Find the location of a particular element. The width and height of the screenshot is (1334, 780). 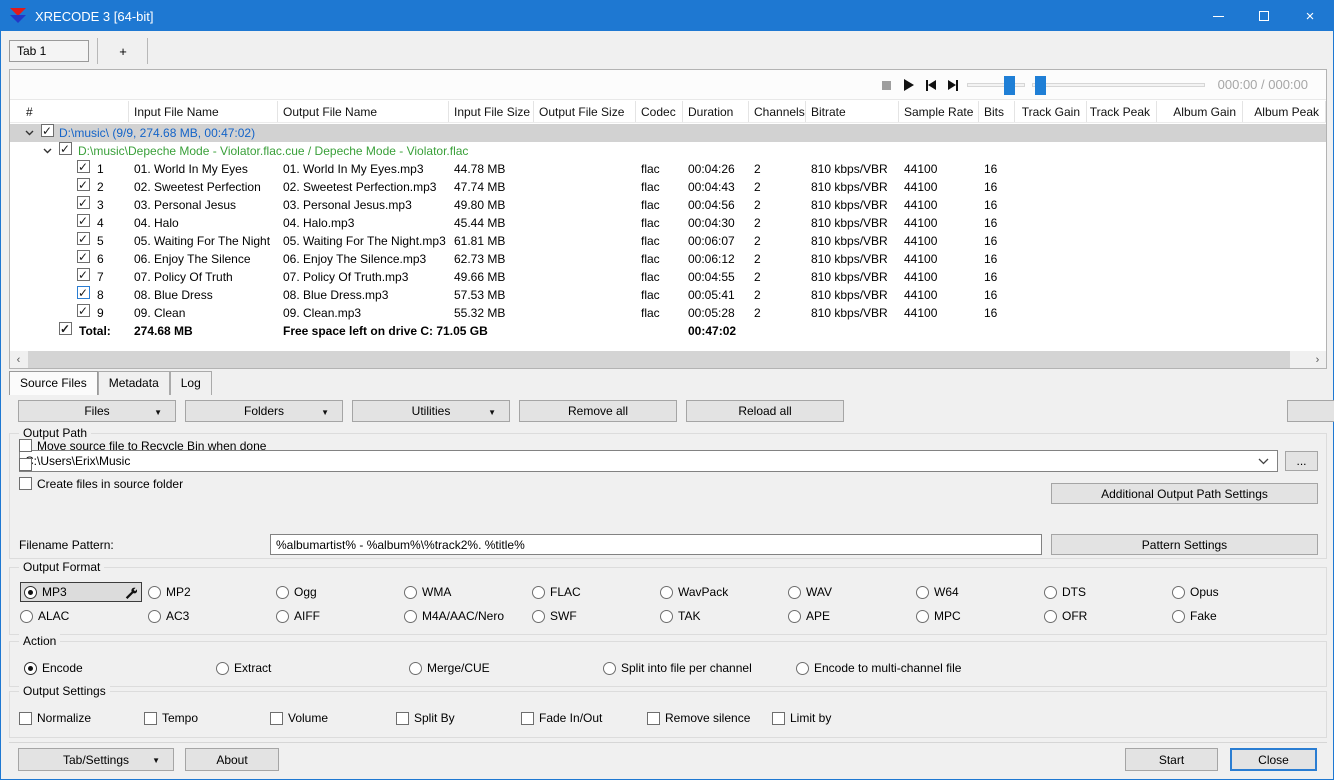

setting-checkbox-option: Normalize is located at coordinates (81, 718).